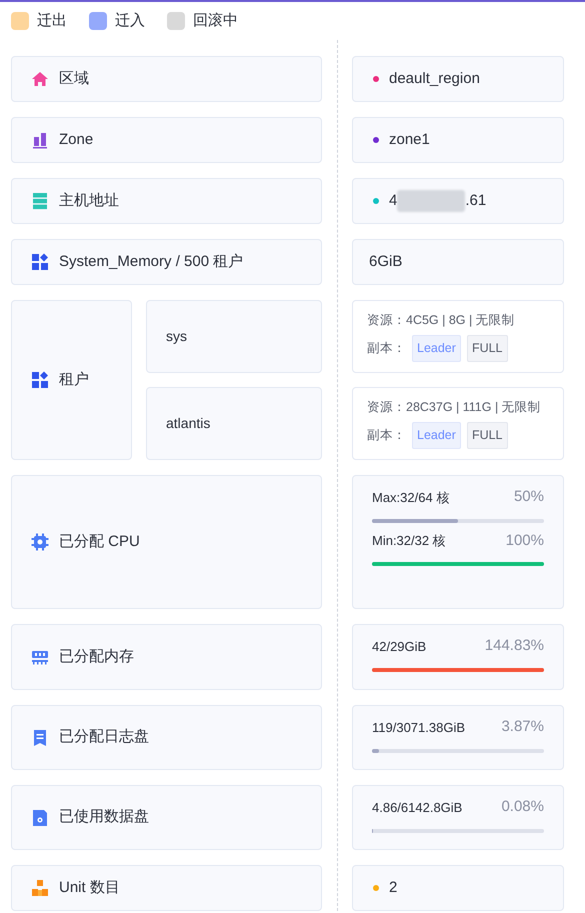  I want to click on server-icon, so click(40, 201).